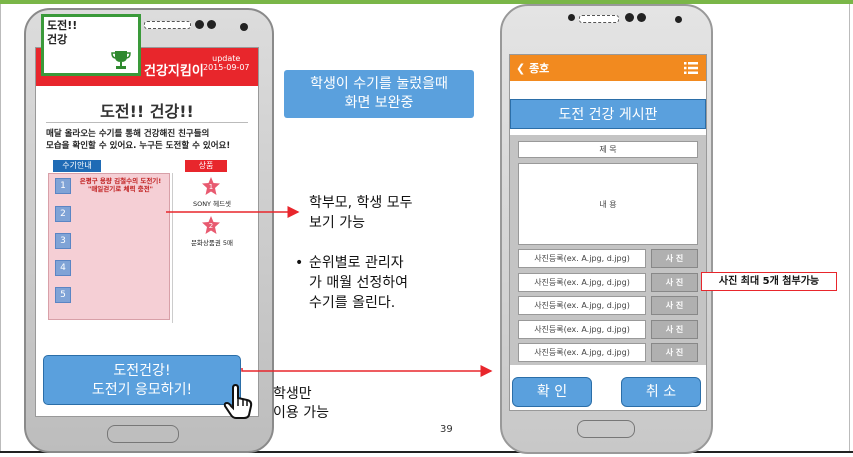  I want to click on arrow-connectors, so click(329, 291).